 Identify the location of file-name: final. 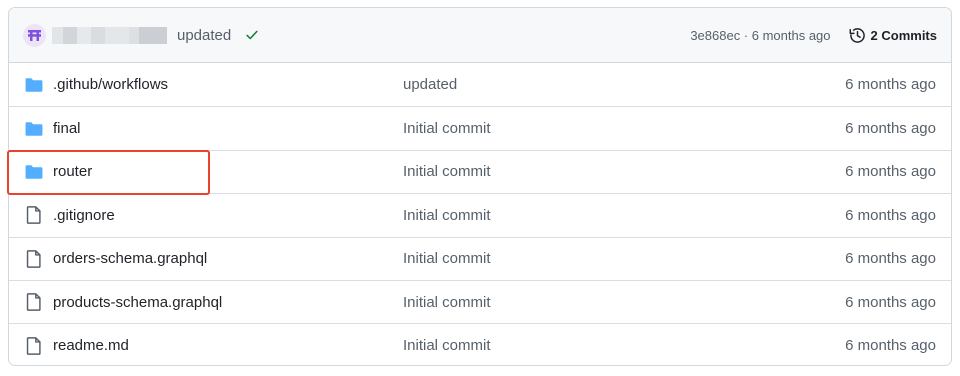
(67, 128).